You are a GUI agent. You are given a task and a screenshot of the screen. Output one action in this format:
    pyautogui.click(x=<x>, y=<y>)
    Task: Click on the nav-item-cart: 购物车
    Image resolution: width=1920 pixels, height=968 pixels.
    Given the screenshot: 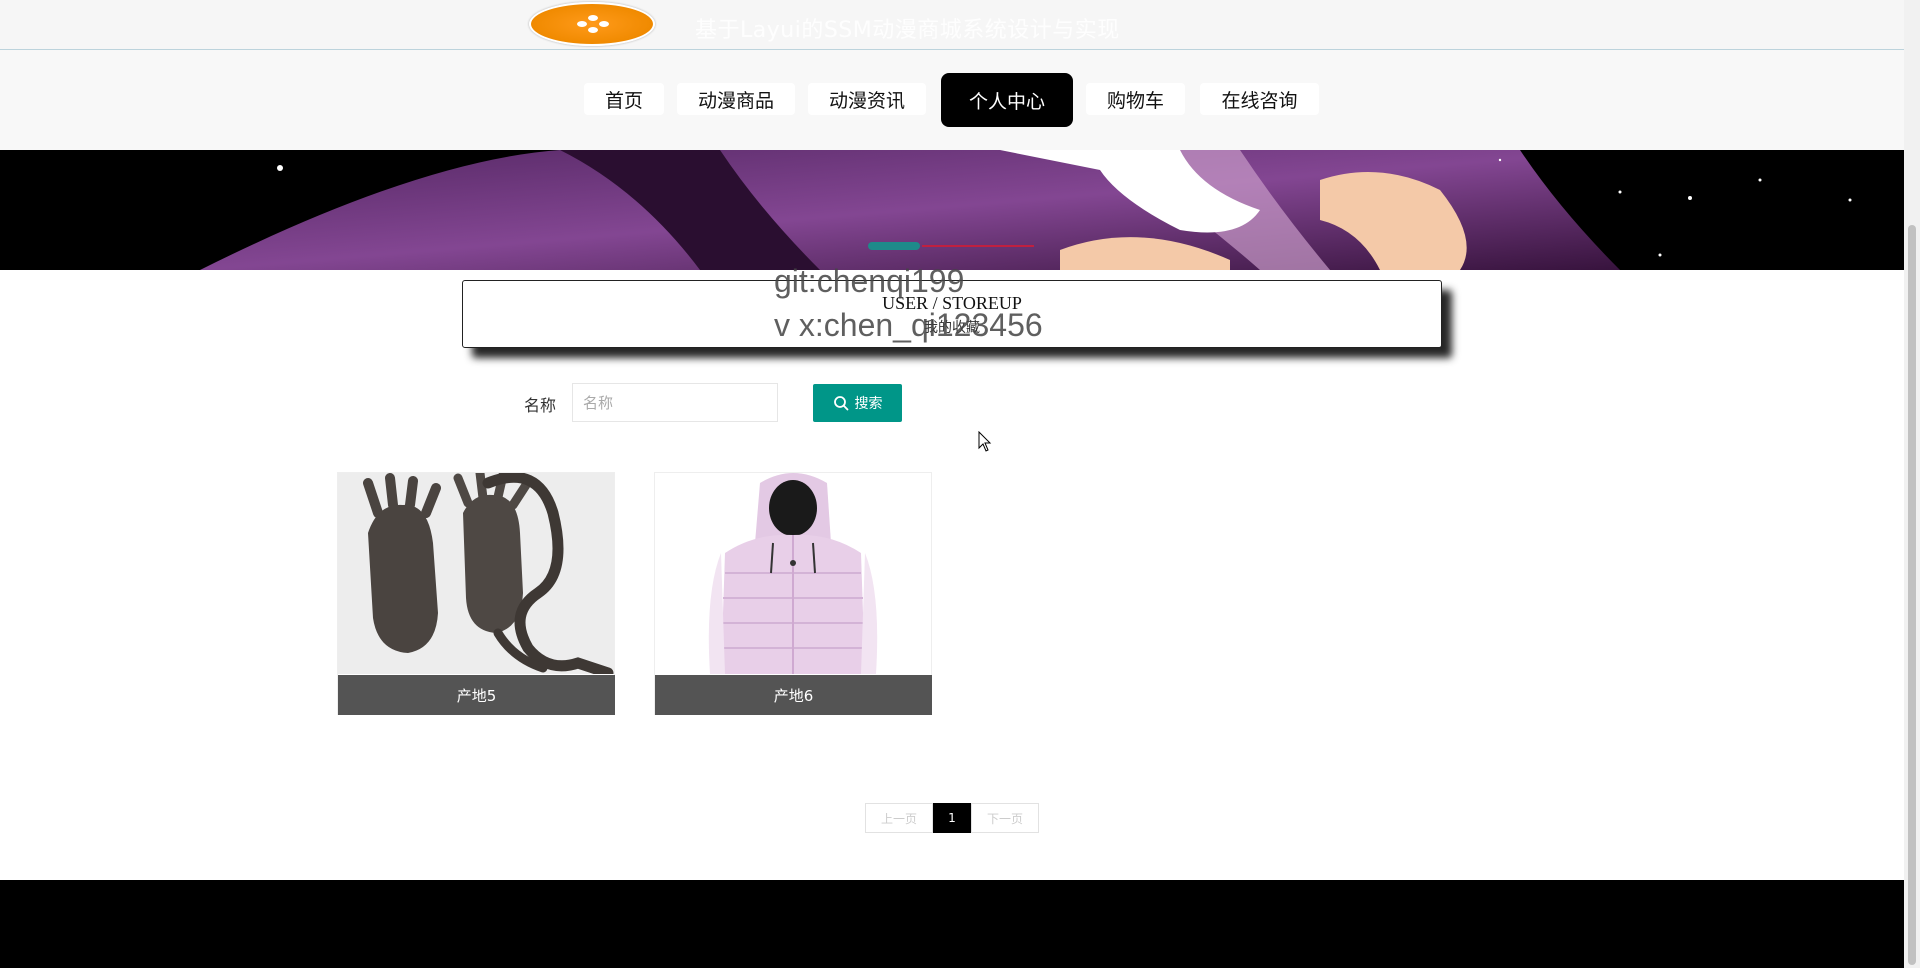 What is the action you would take?
    pyautogui.click(x=1135, y=99)
    